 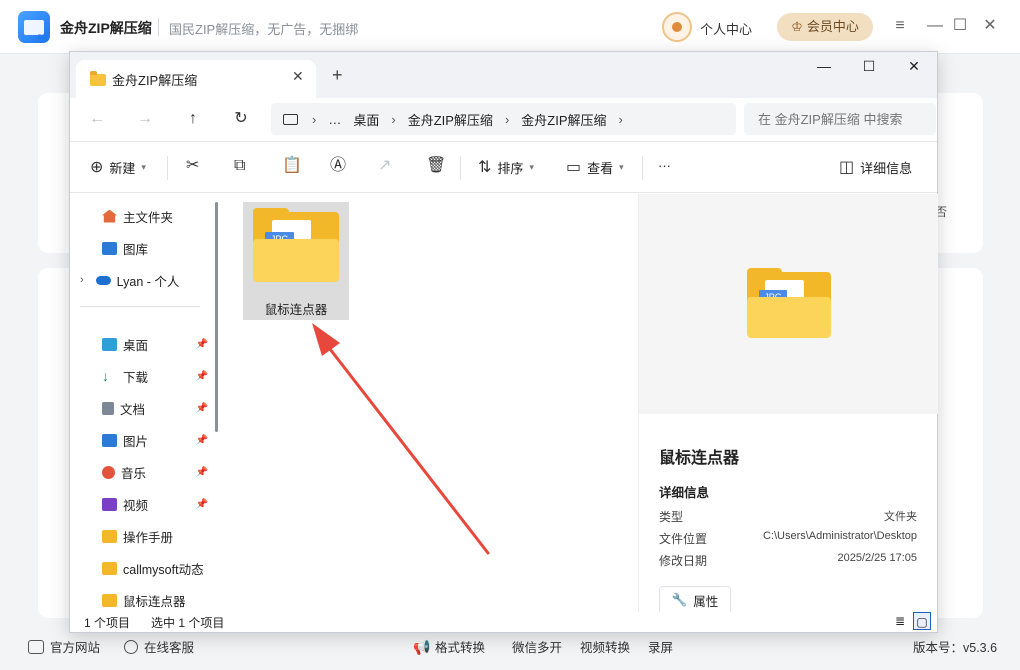 What do you see at coordinates (990, 26) in the screenshot?
I see `close-button: ✕` at bounding box center [990, 26].